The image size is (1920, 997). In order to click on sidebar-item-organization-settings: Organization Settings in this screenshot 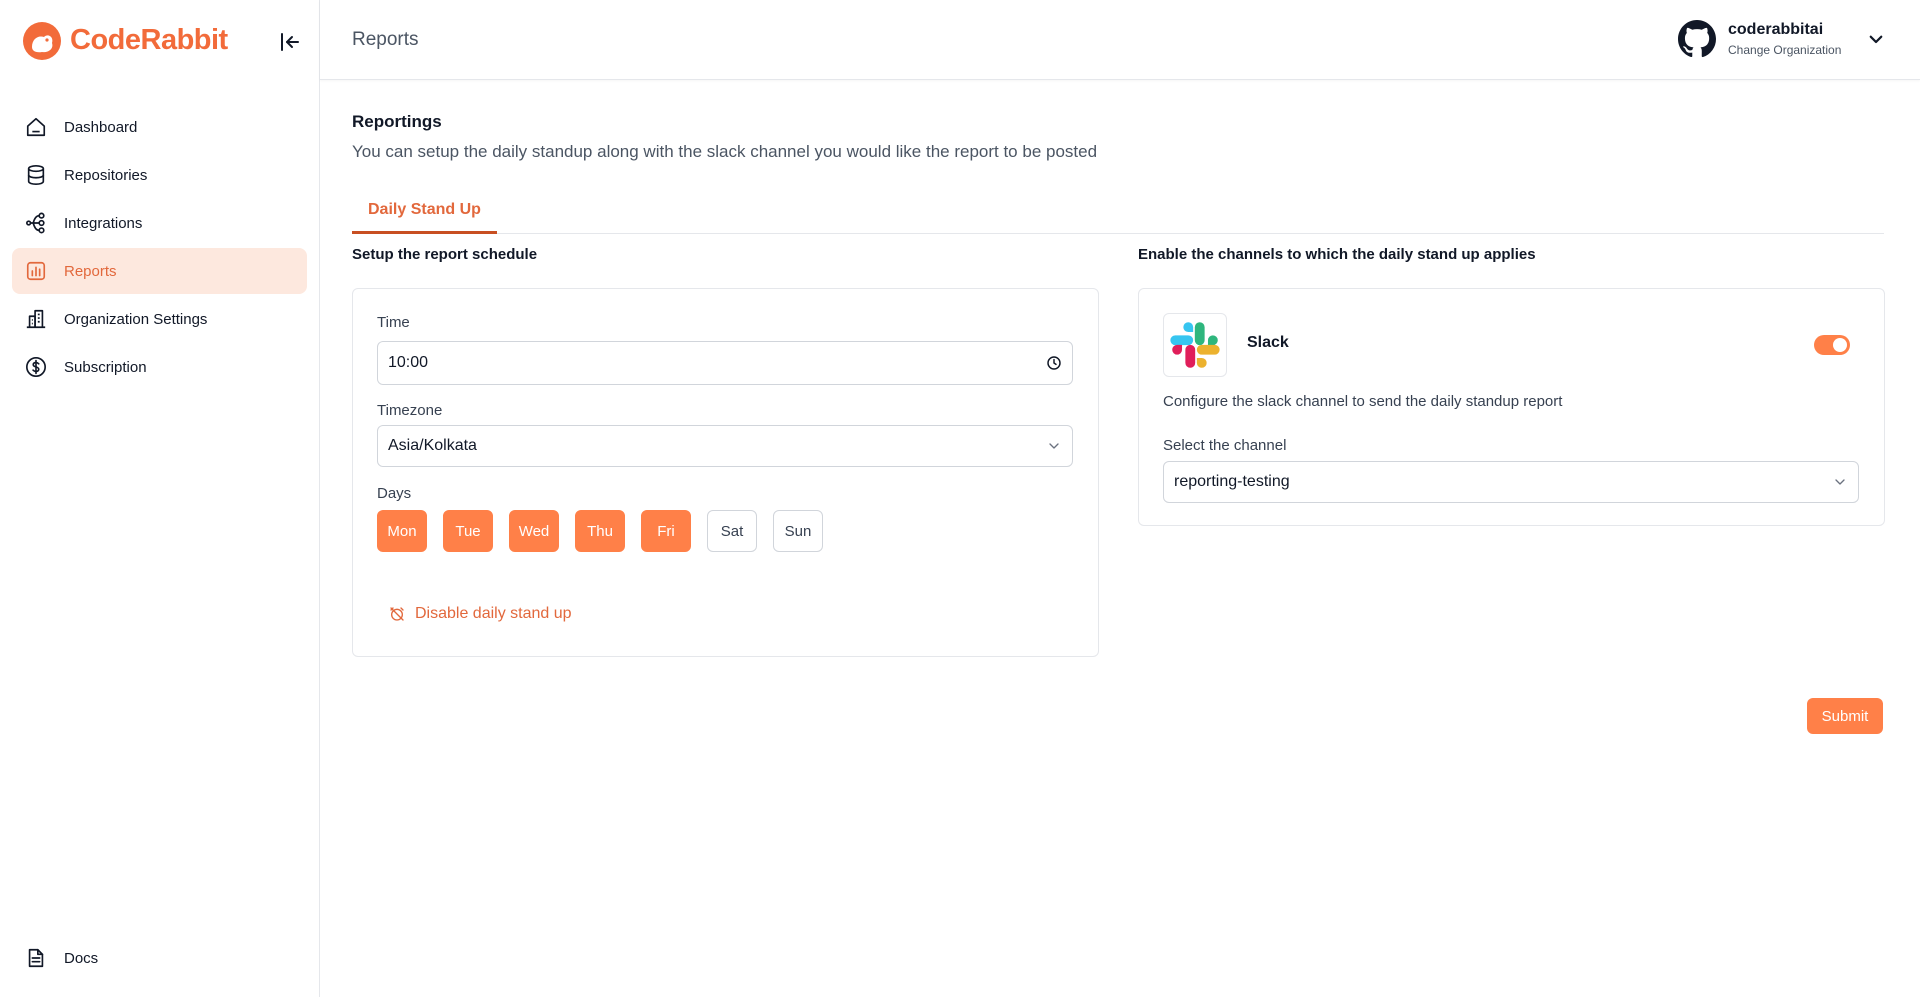, I will do `click(159, 319)`.